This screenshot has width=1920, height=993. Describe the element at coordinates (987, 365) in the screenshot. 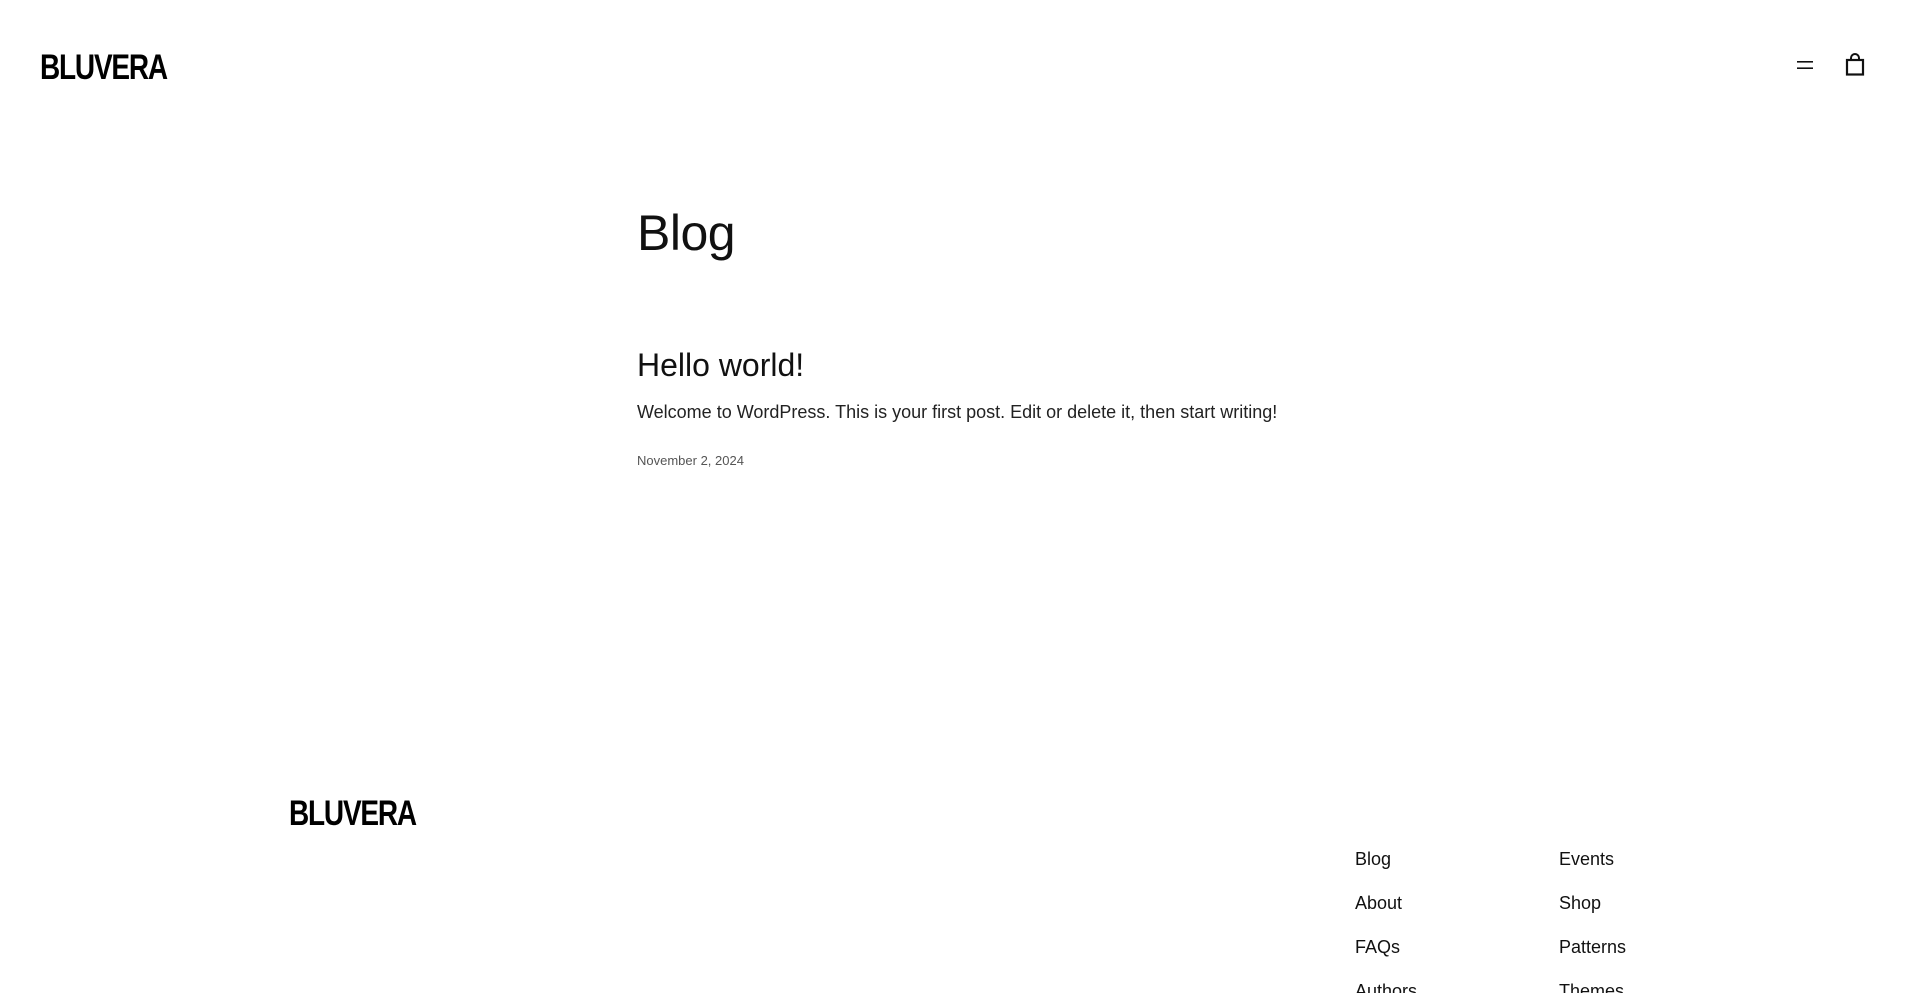

I see `post-title-link: Hello world!` at that location.